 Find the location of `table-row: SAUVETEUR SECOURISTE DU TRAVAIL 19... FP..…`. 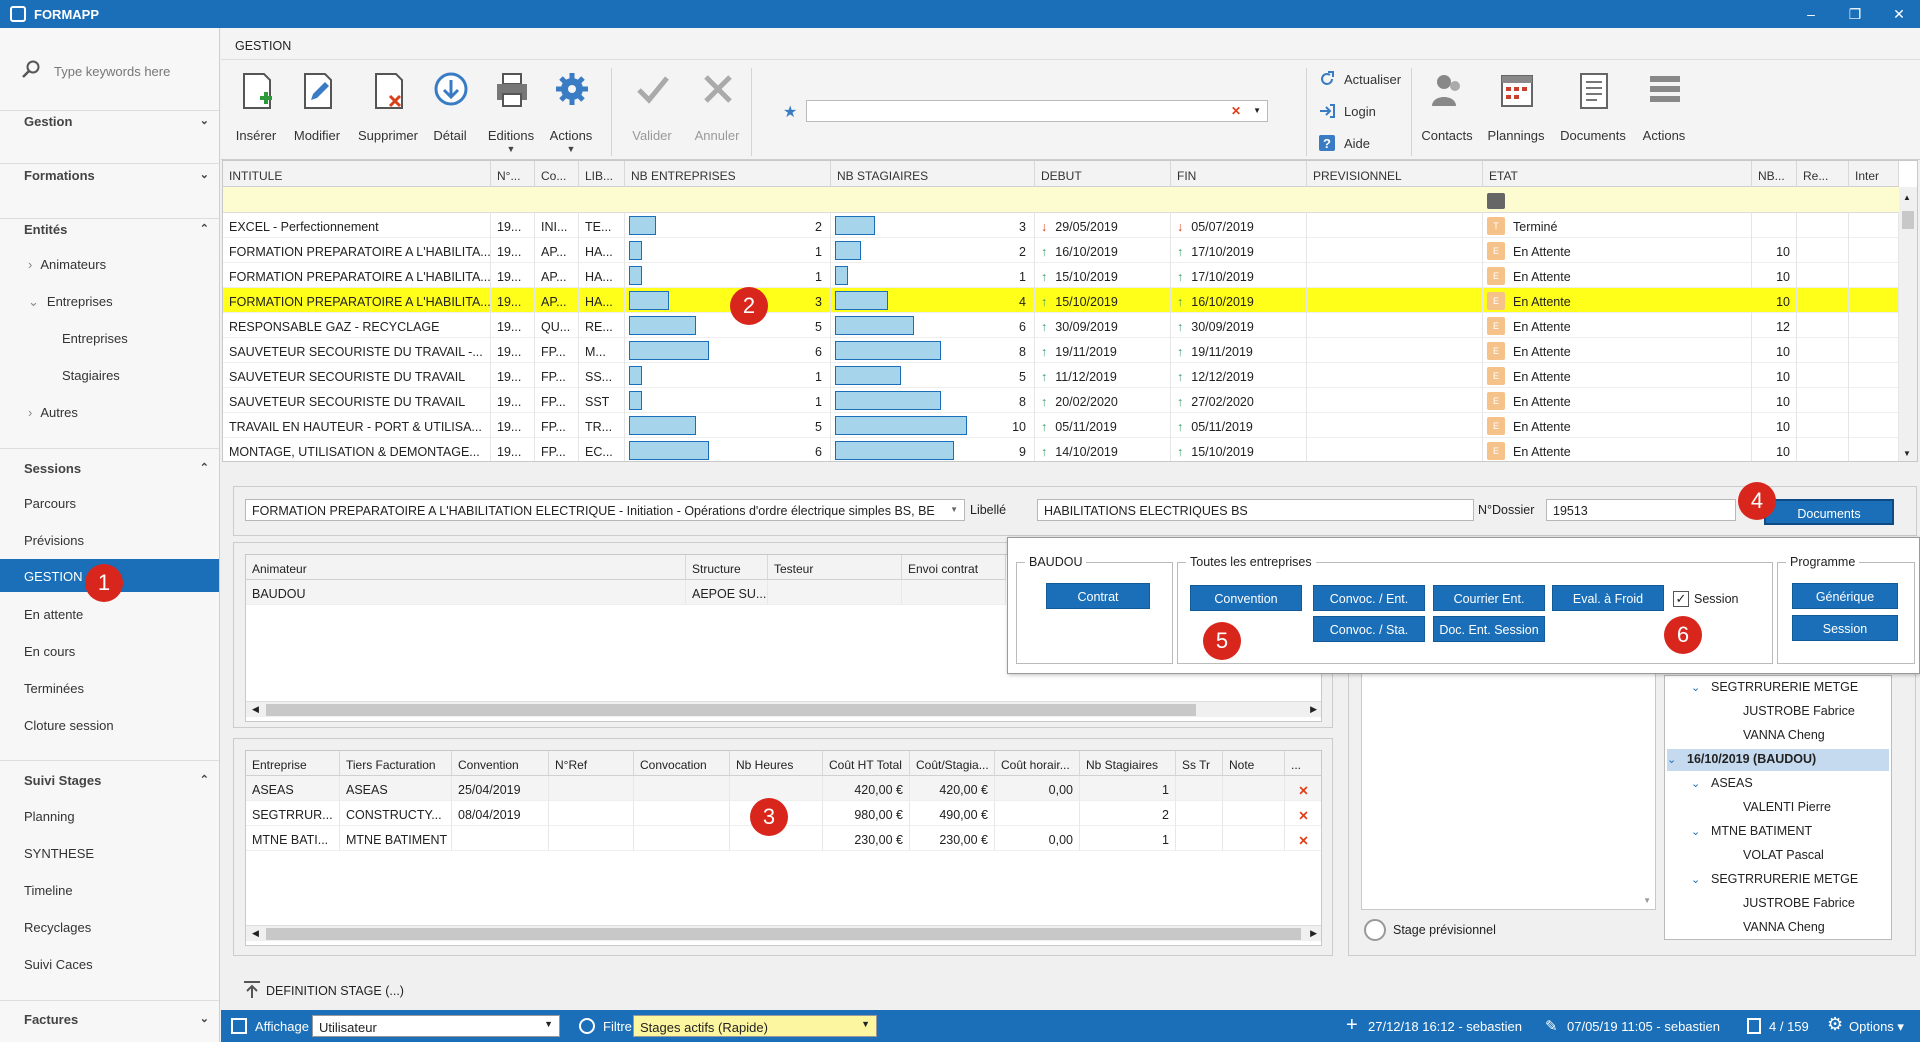

table-row: SAUVETEUR SECOURISTE DU TRAVAIL 19... FP..… is located at coordinates (1061, 375).